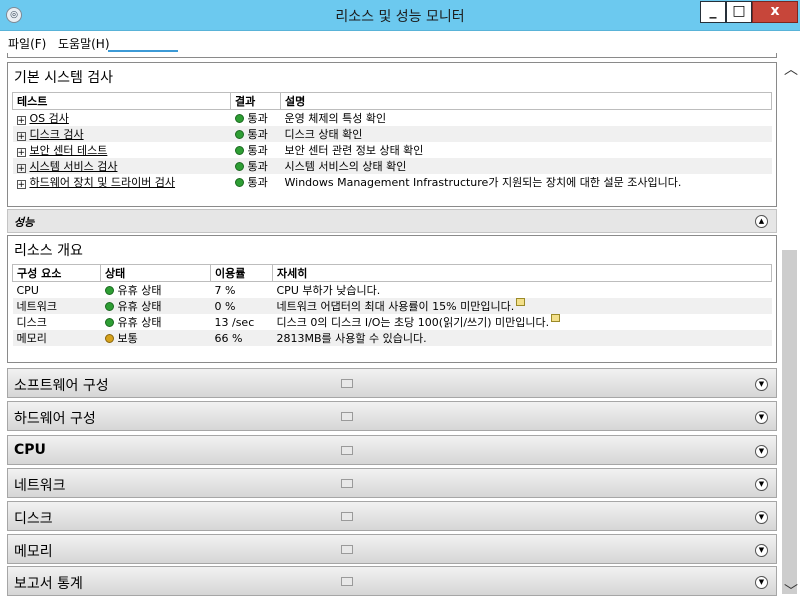 The image size is (800, 602). I want to click on collapse-icon: ▲, so click(761, 221).